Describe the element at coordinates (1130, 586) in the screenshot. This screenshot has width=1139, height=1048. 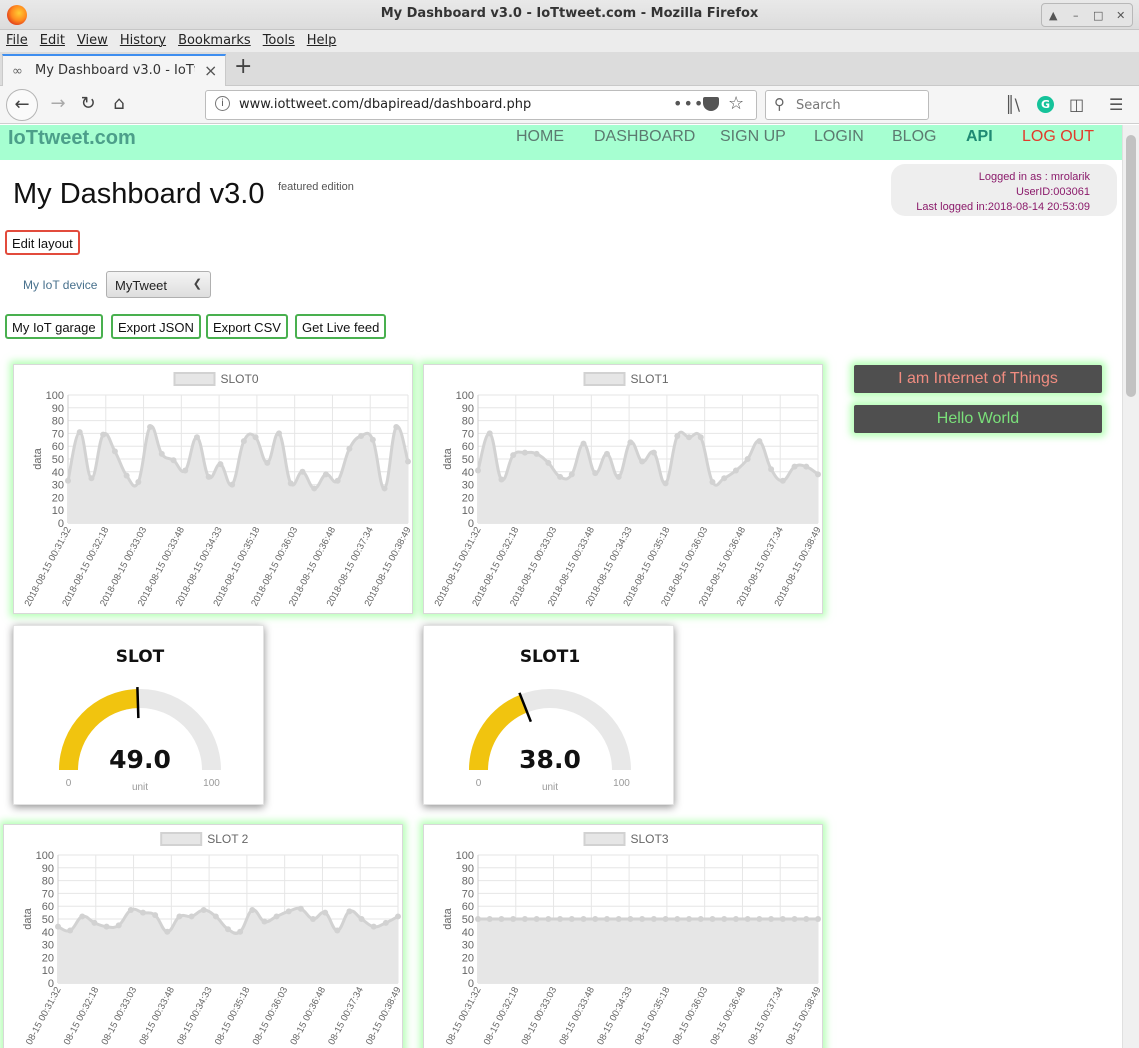
I see `page-scrollbar` at that location.